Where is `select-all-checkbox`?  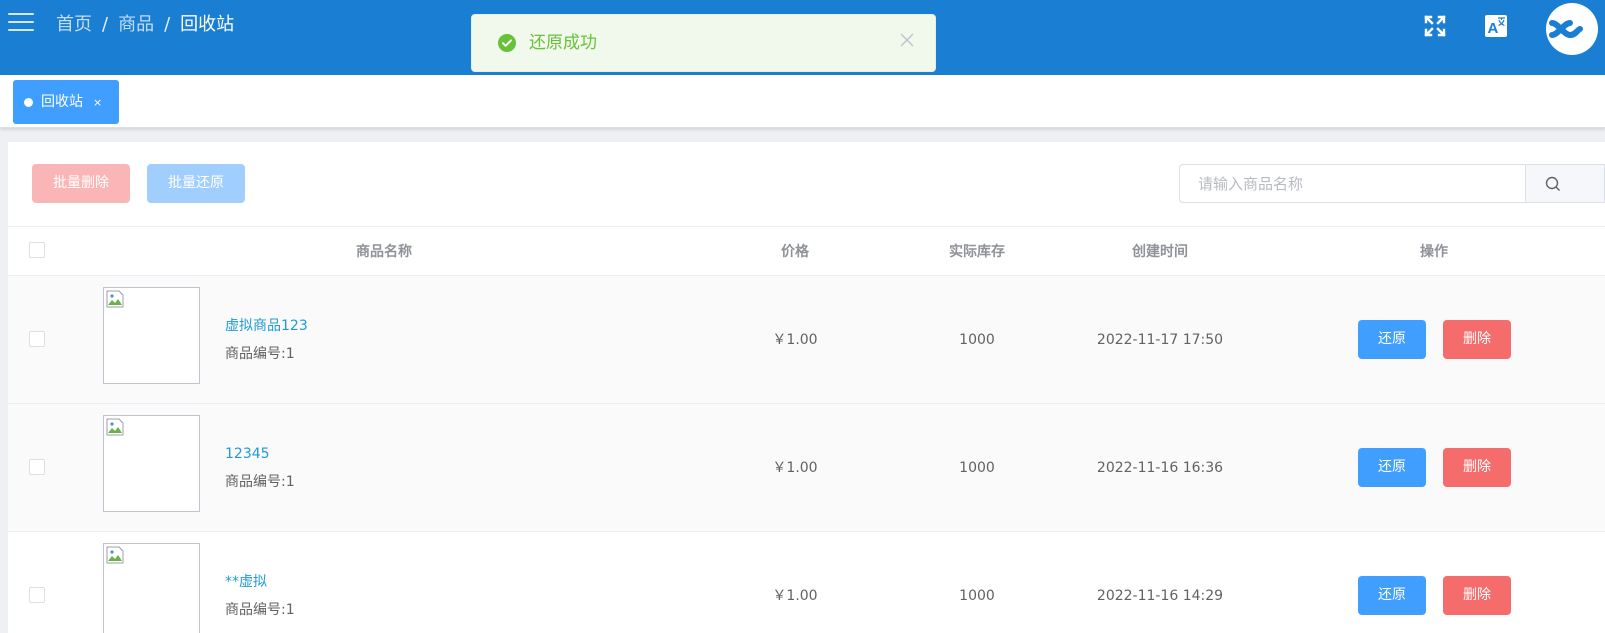 select-all-checkbox is located at coordinates (37, 250).